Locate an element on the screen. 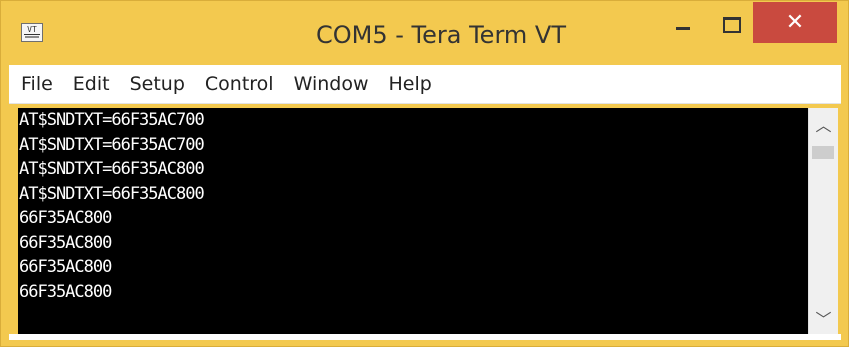 This screenshot has width=849, height=347. app-icon-glyph: VT is located at coordinates (32, 30).